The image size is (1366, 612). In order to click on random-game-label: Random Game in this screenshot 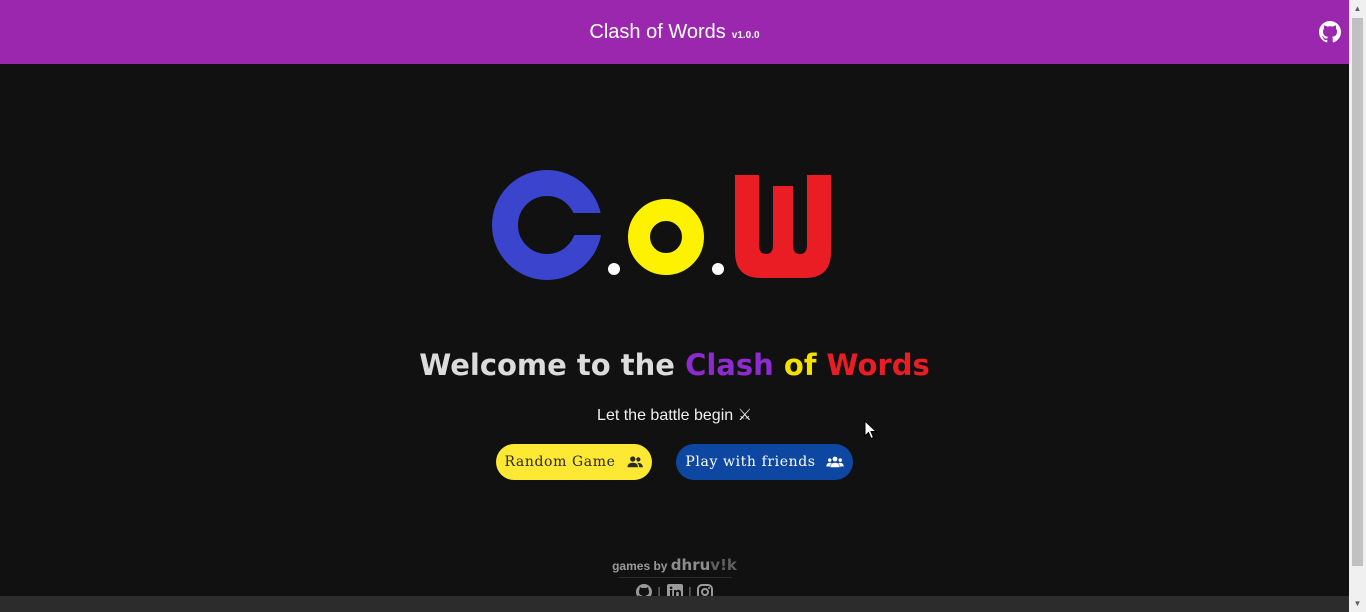, I will do `click(560, 462)`.